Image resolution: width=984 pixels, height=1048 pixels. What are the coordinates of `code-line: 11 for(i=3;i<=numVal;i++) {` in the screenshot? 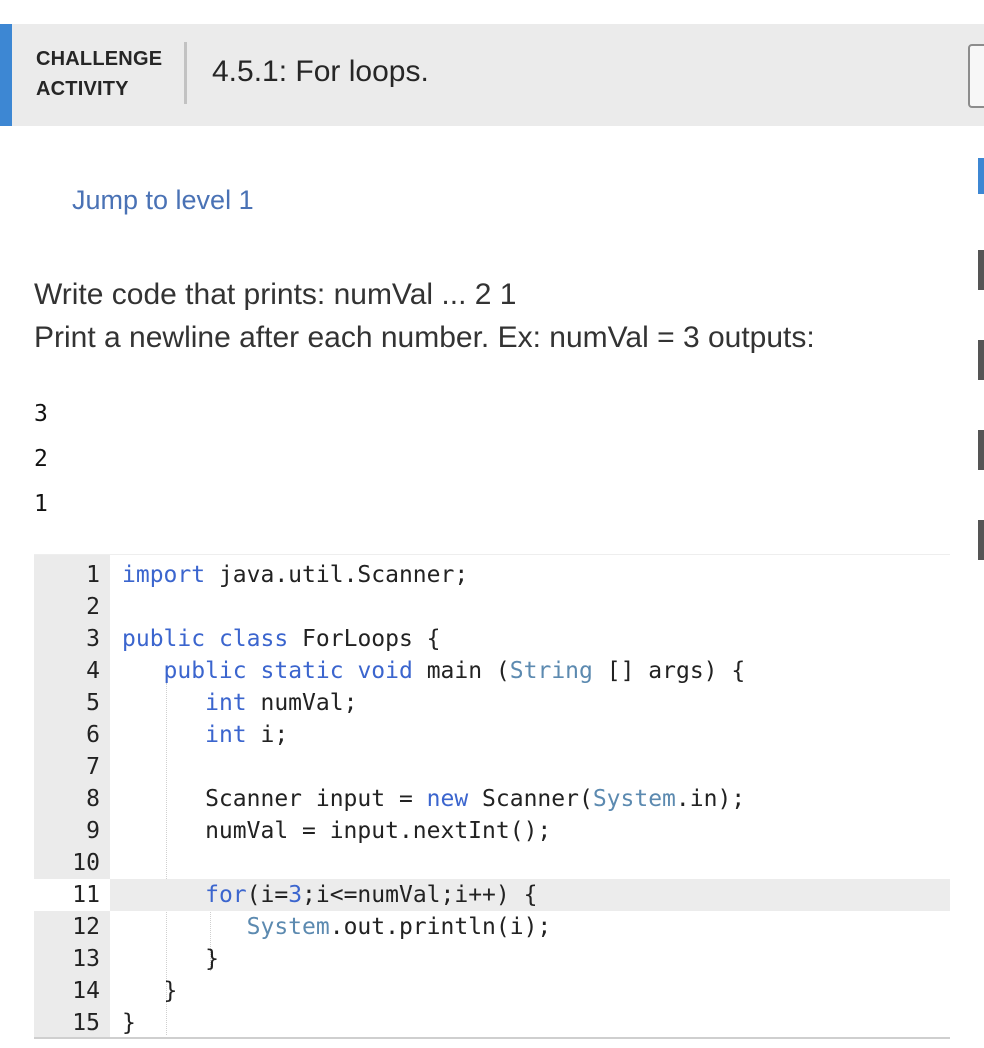 It's located at (492, 895).